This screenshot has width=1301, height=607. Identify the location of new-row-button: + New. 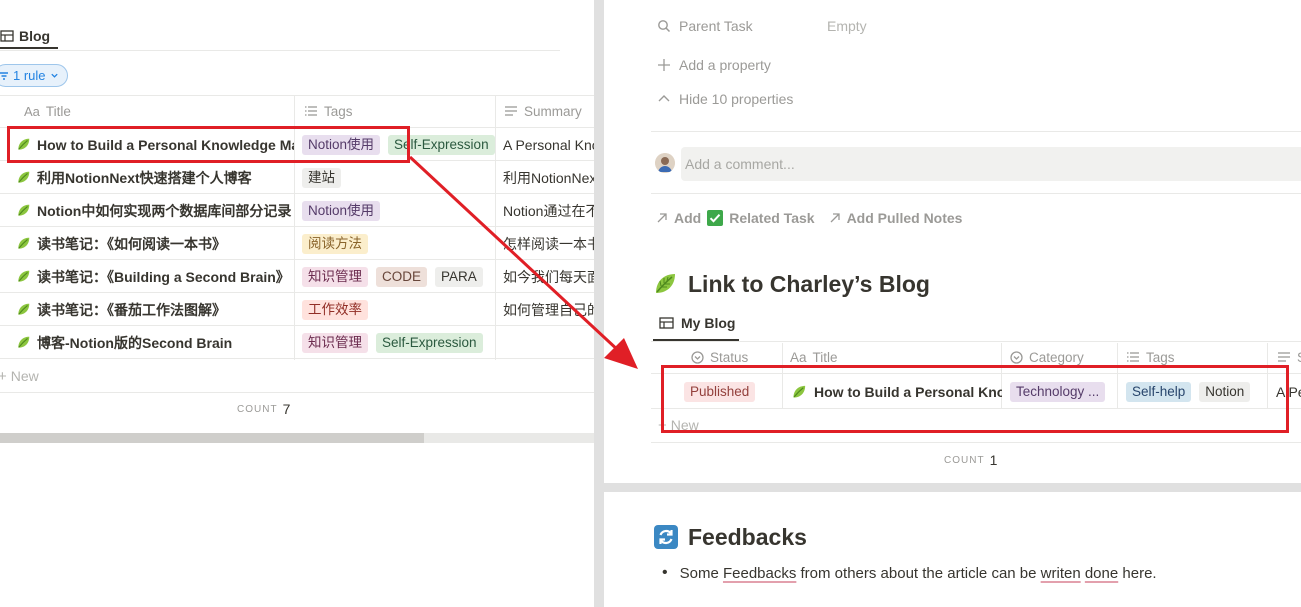
(19, 376).